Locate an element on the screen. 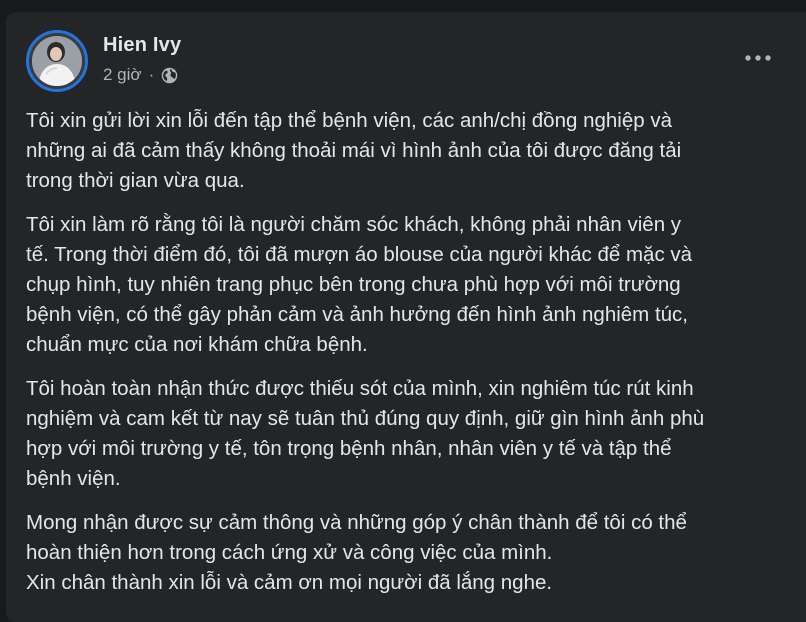 This screenshot has width=806, height=622. post-timestamp: 2 giờ is located at coordinates (122, 75).